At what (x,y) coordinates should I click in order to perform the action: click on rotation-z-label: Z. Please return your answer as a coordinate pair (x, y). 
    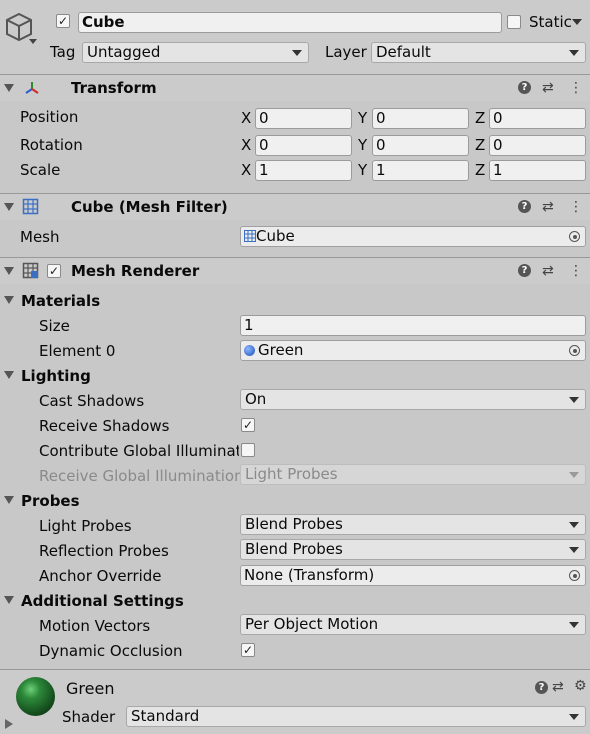
    Looking at the image, I should click on (480, 145).